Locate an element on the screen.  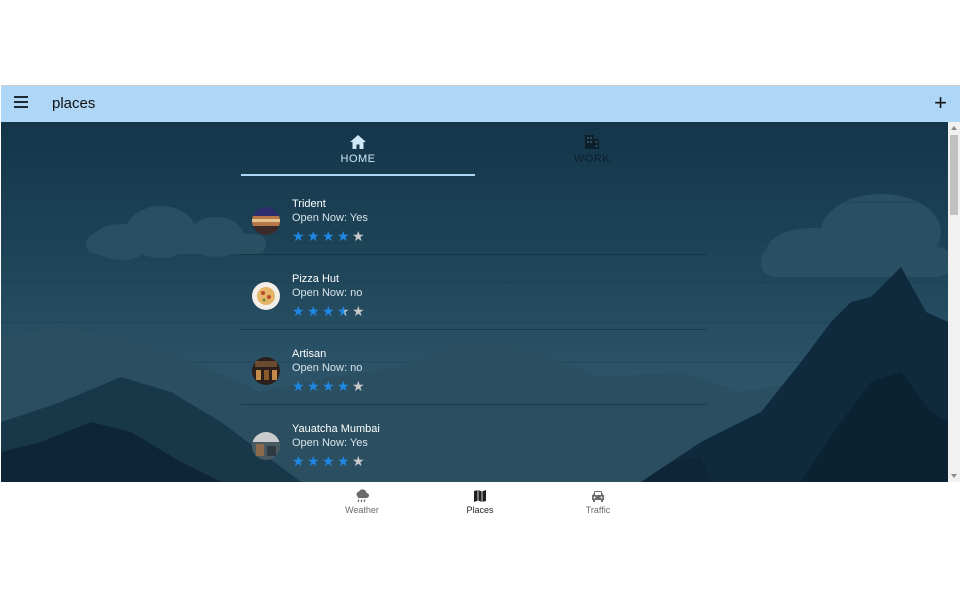
place-name: Trident is located at coordinates (309, 204).